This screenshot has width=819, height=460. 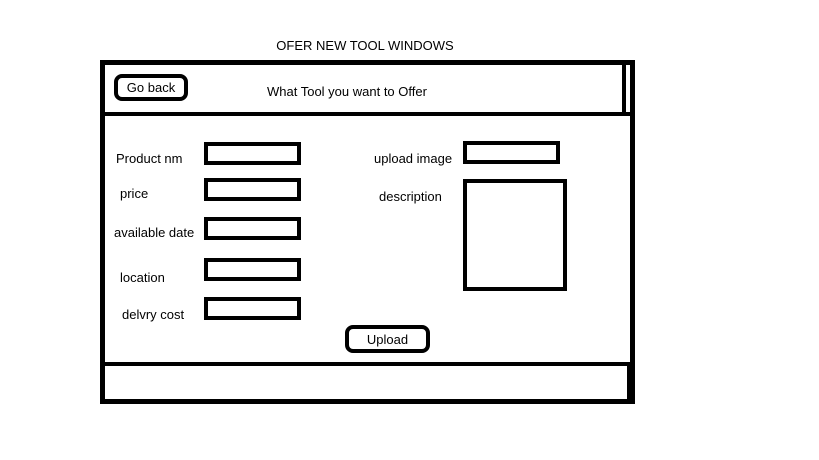 What do you see at coordinates (154, 232) in the screenshot?
I see `available-date-label: available date` at bounding box center [154, 232].